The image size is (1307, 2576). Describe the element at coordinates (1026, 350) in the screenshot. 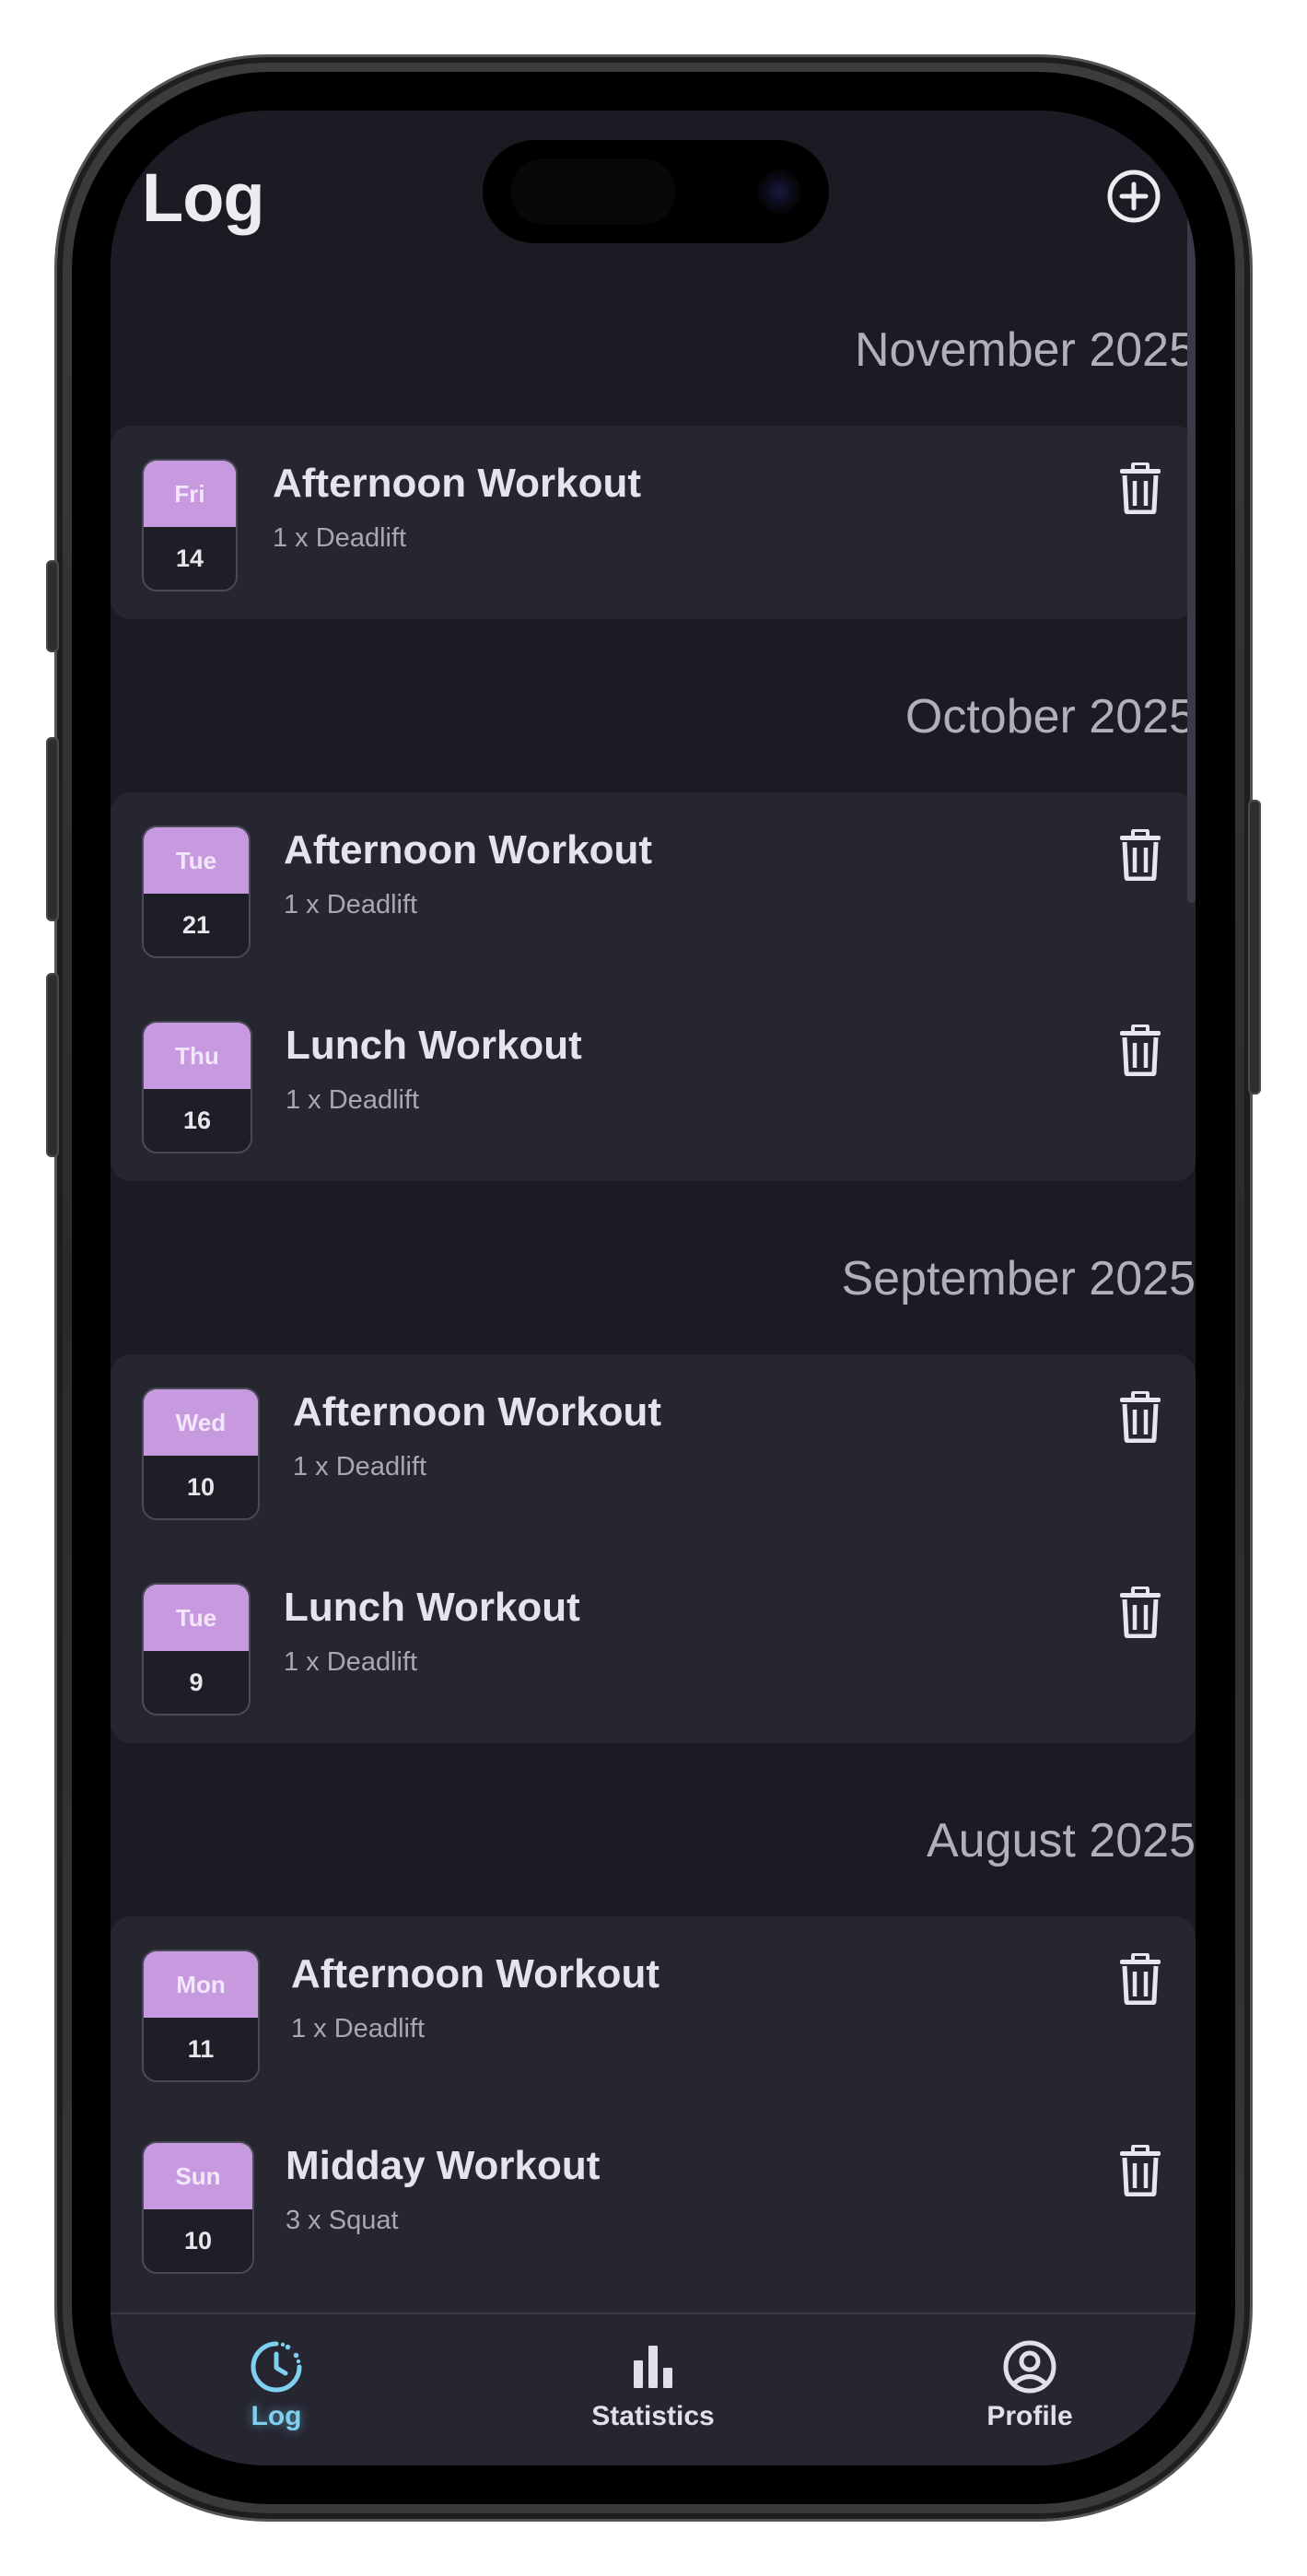

I see `month-header: November 2025` at that location.